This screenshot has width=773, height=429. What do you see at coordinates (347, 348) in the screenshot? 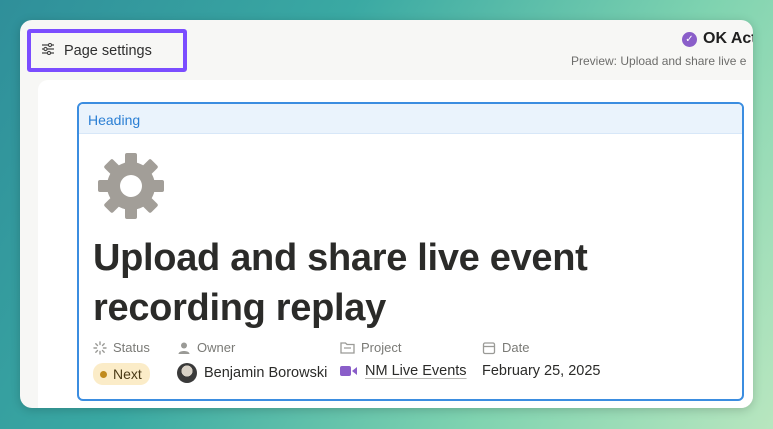
I see `folder-icon` at bounding box center [347, 348].